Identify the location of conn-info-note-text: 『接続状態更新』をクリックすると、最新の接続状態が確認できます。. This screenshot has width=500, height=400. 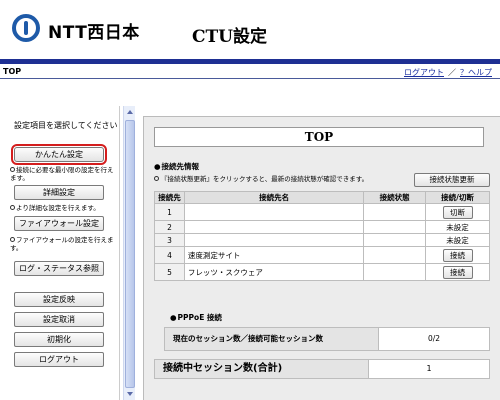
(265, 179).